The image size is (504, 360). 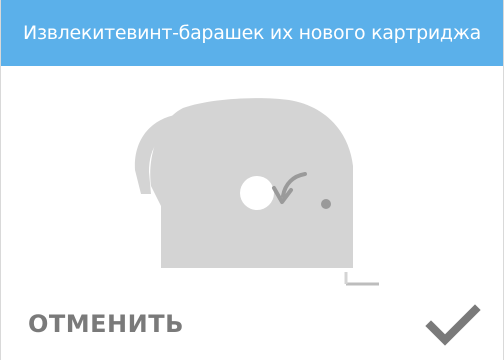 I want to click on wingnut-hole, so click(x=257, y=193).